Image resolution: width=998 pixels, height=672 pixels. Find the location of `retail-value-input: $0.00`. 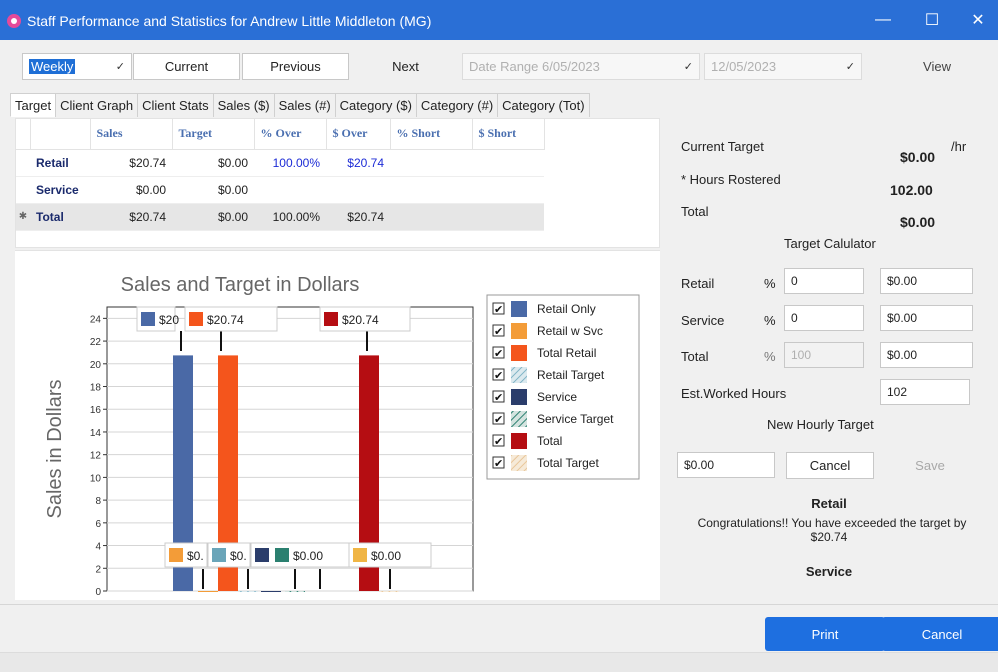

retail-value-input: $0.00 is located at coordinates (926, 281).